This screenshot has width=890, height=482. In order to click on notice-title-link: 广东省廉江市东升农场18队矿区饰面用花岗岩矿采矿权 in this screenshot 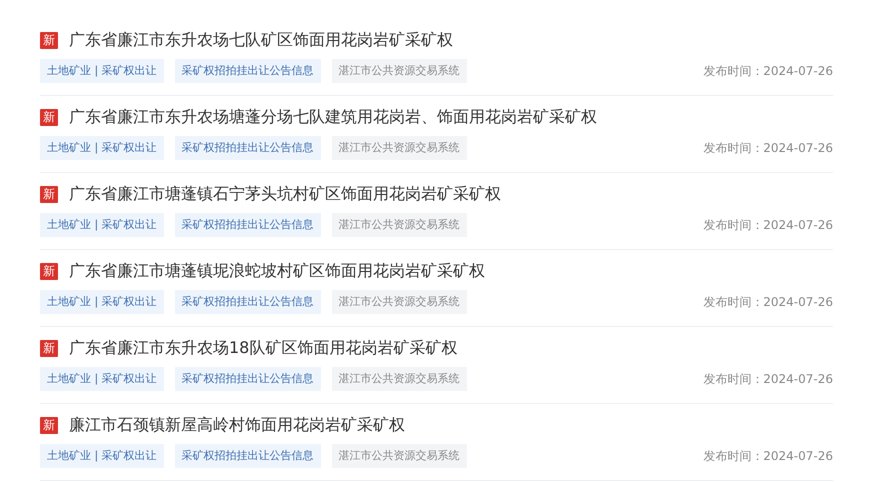, I will do `click(263, 348)`.